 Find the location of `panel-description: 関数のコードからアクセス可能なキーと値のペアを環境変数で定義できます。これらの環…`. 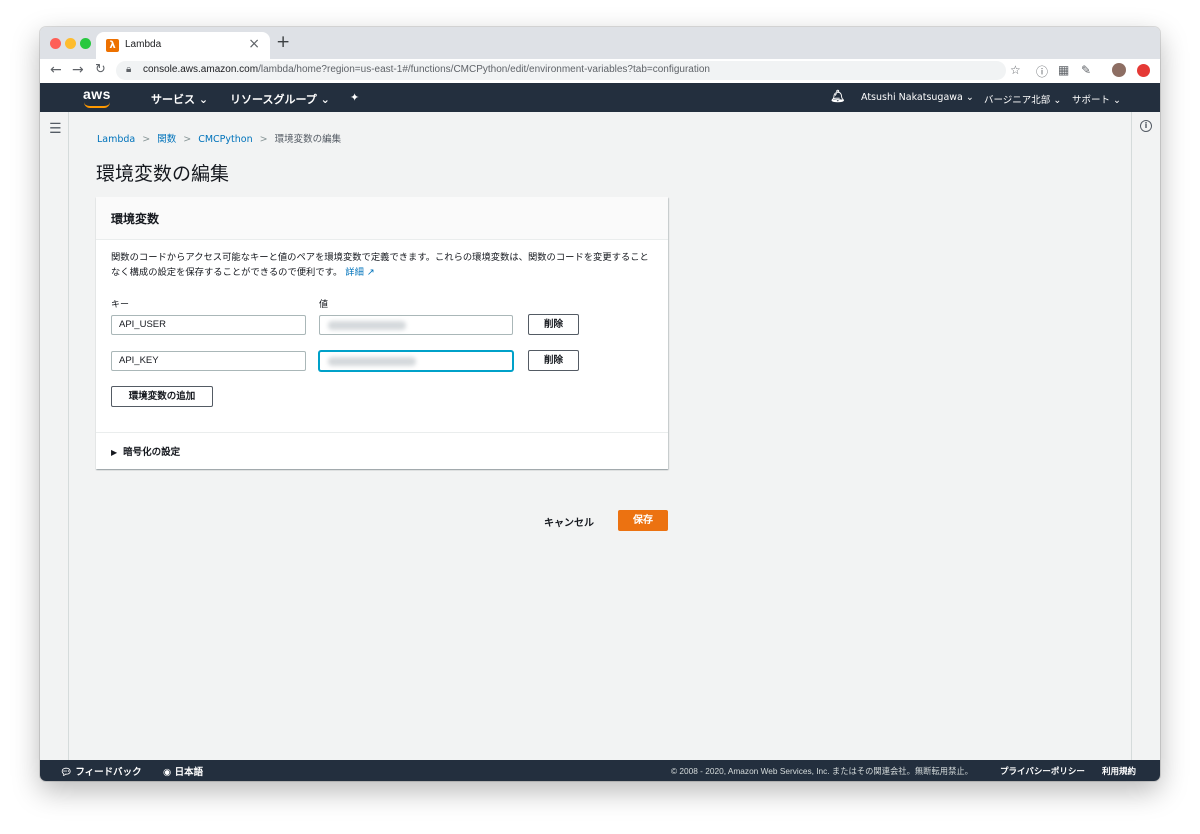

panel-description: 関数のコードからアクセス可能なキーと値のペアを環境変数で定義できます。これらの環… is located at coordinates (380, 265).